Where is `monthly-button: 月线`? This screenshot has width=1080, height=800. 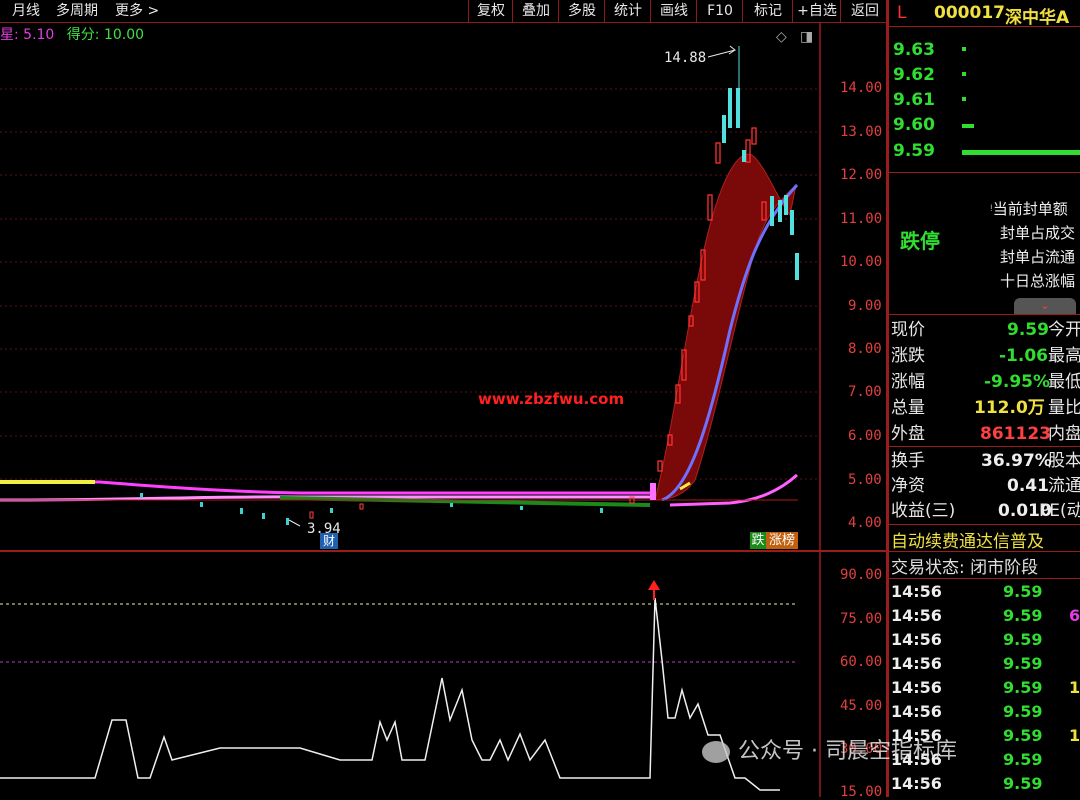 monthly-button: 月线 is located at coordinates (26, 11).